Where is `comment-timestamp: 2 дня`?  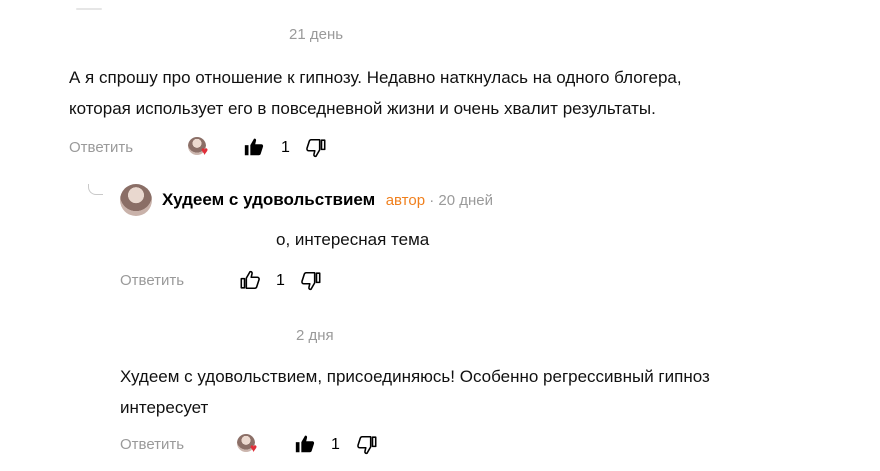
comment-timestamp: 2 дня is located at coordinates (315, 335).